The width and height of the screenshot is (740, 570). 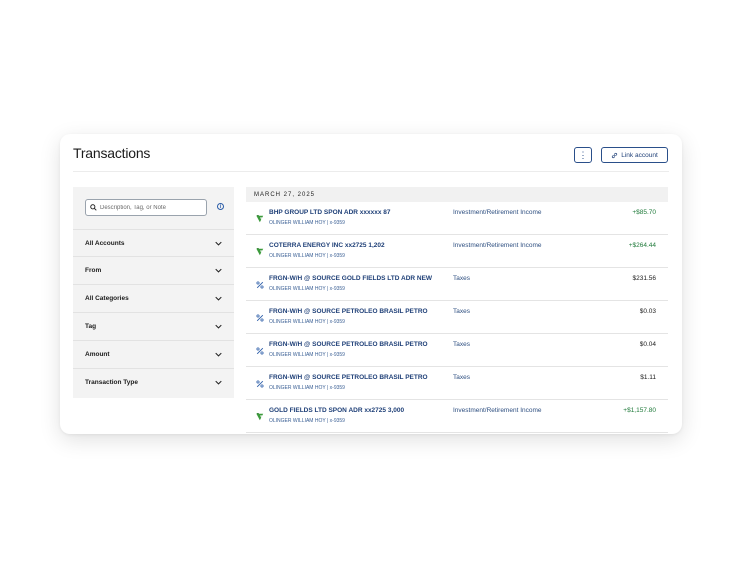 I want to click on filter-label: From, so click(x=93, y=270).